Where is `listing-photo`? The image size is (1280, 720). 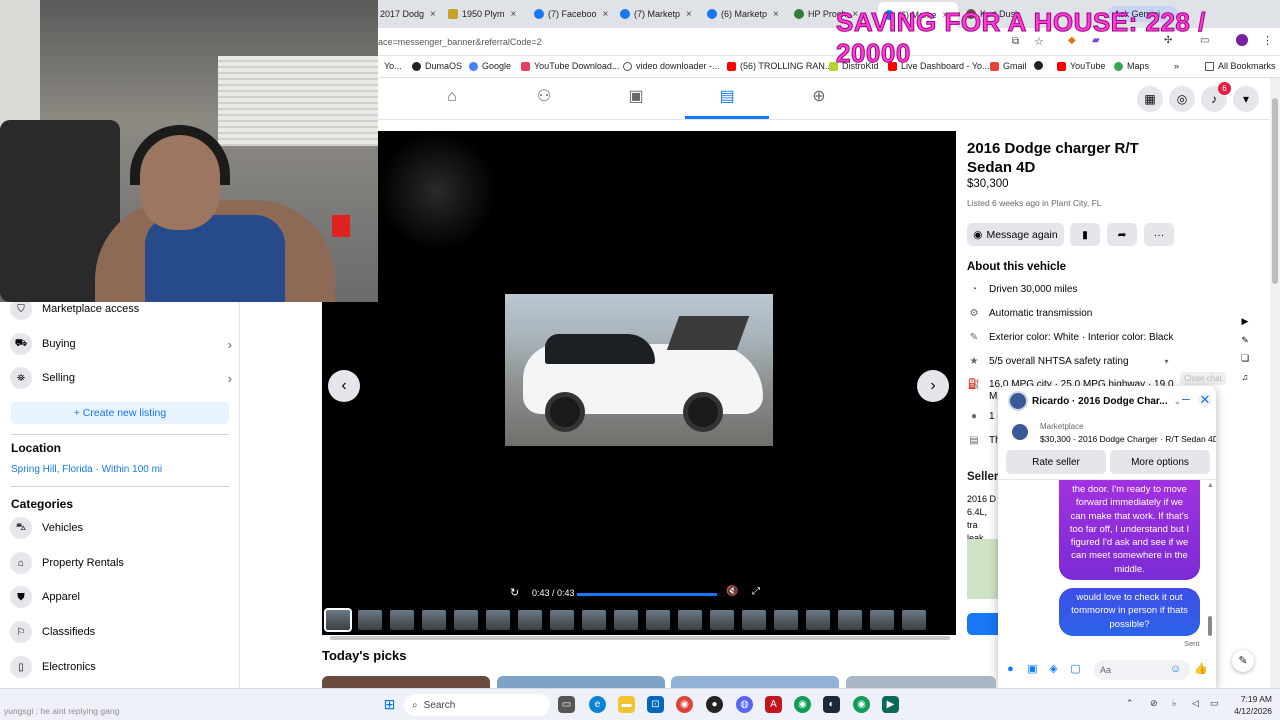 listing-photo is located at coordinates (639, 370).